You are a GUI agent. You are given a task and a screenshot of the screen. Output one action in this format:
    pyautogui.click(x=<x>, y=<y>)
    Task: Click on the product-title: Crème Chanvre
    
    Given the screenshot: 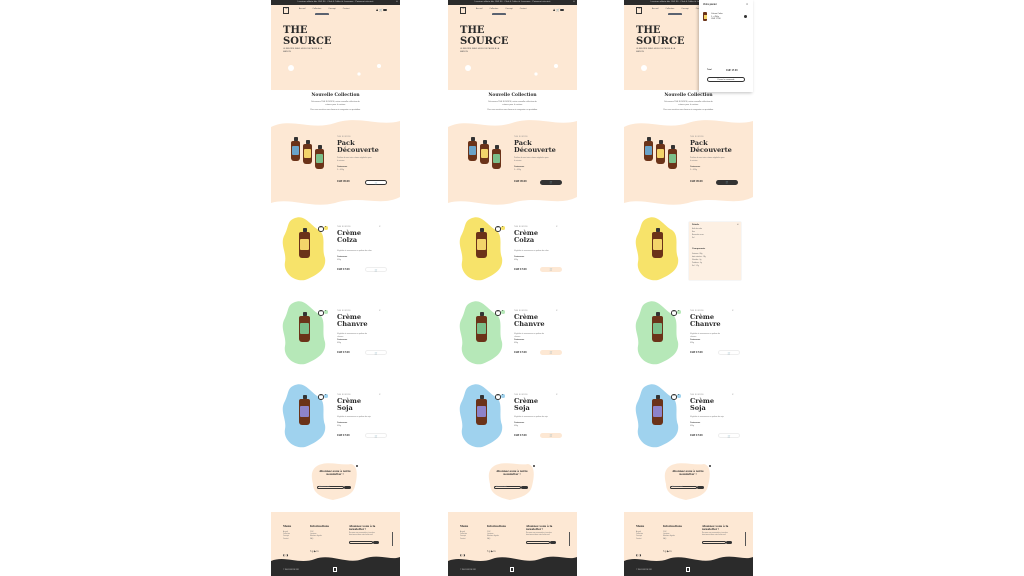 What is the action you would take?
    pyautogui.click(x=529, y=321)
    